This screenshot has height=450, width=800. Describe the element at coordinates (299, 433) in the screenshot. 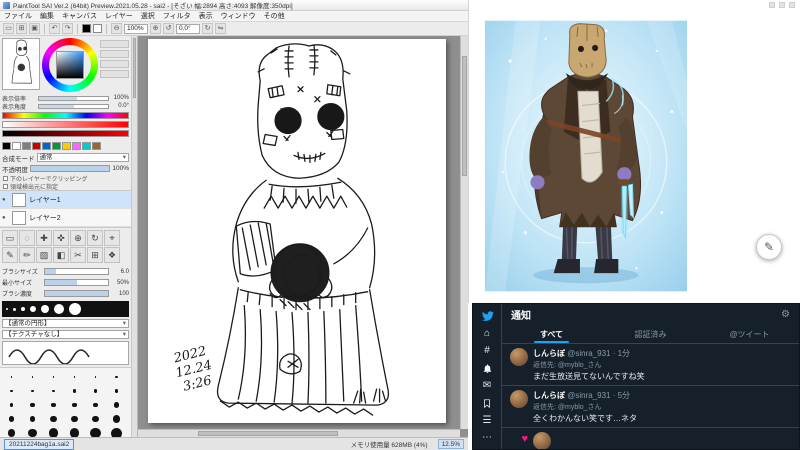

I see `canvas-horizontal-scrollbar` at that location.